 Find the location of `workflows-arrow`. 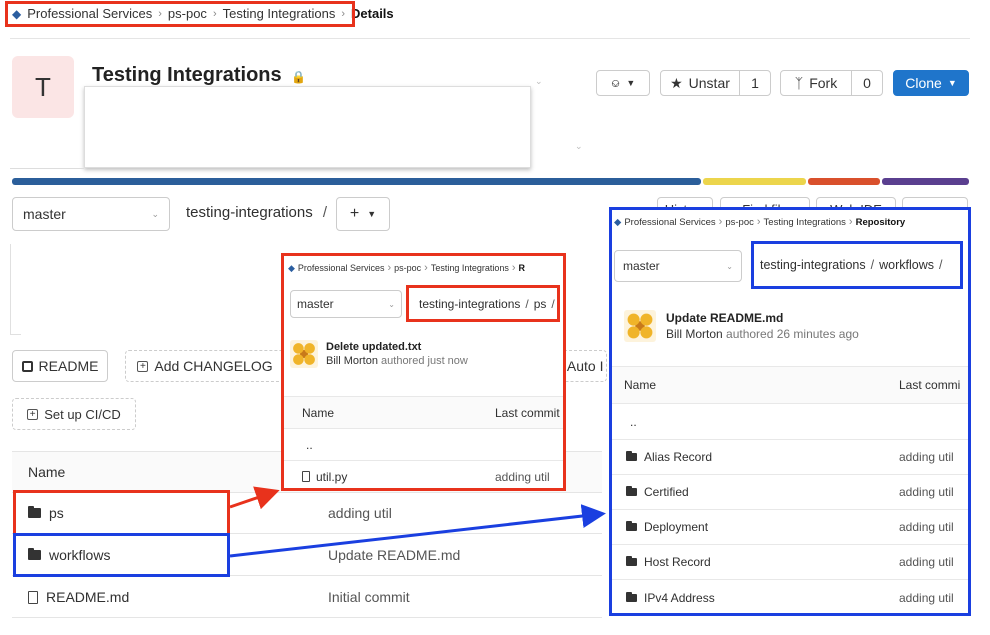

workflows-arrow is located at coordinates (417, 531).